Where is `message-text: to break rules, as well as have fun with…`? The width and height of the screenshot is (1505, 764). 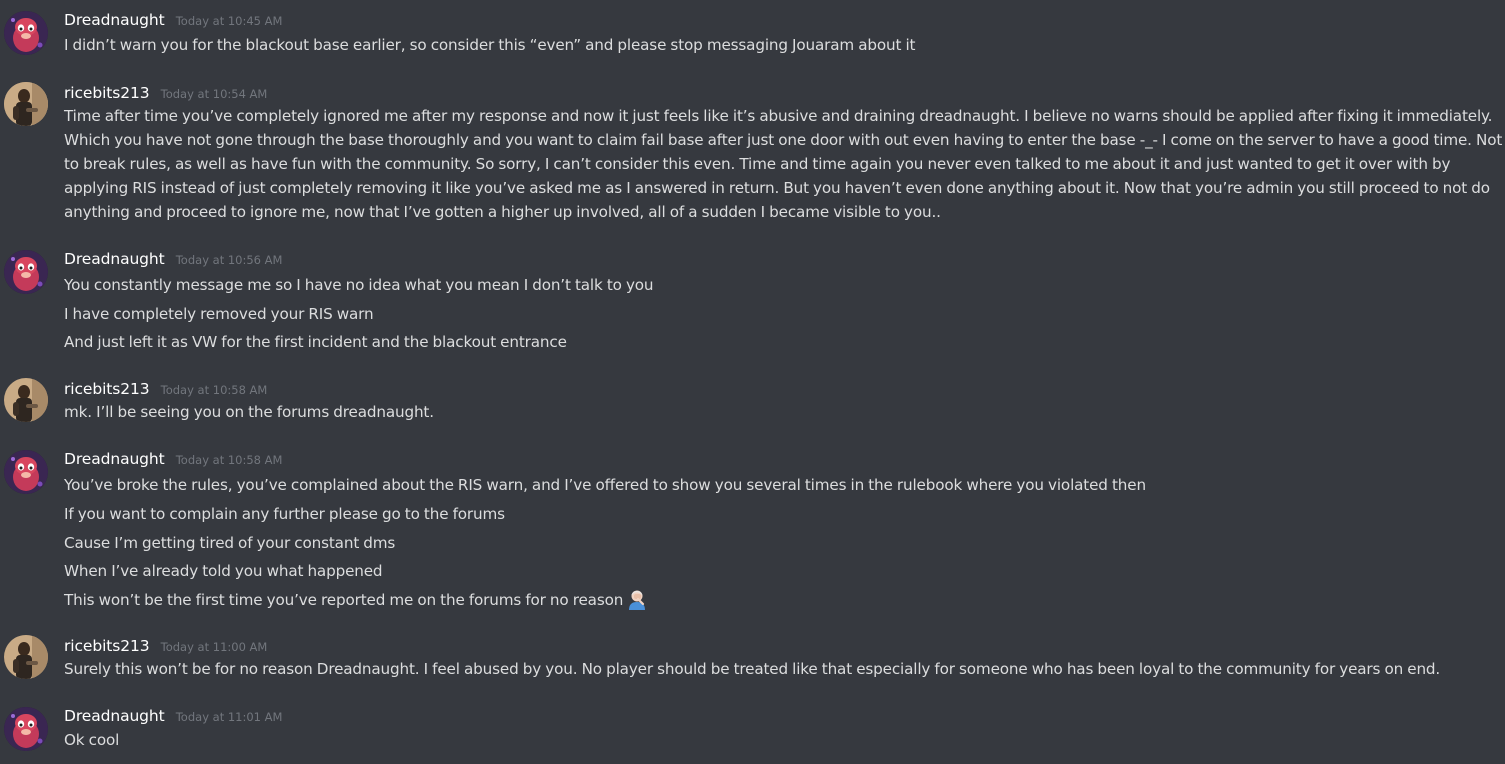
message-text: to break rules, as well as have fun with… is located at coordinates (757, 164).